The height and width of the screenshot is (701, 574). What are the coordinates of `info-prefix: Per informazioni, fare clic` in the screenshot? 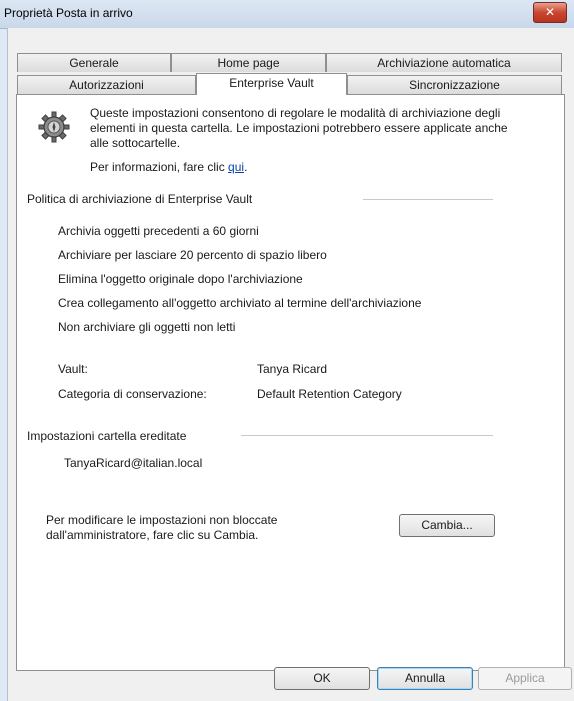 It's located at (159, 167).